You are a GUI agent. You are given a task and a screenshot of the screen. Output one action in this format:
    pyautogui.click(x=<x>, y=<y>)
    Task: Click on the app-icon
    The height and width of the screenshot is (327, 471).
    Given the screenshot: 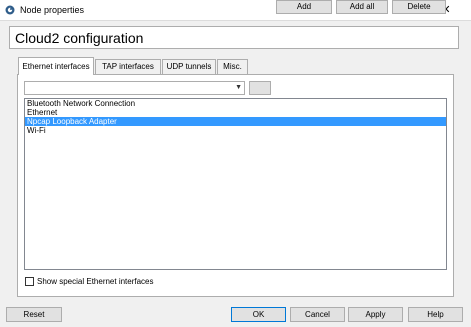 What is the action you would take?
    pyautogui.click(x=10, y=10)
    